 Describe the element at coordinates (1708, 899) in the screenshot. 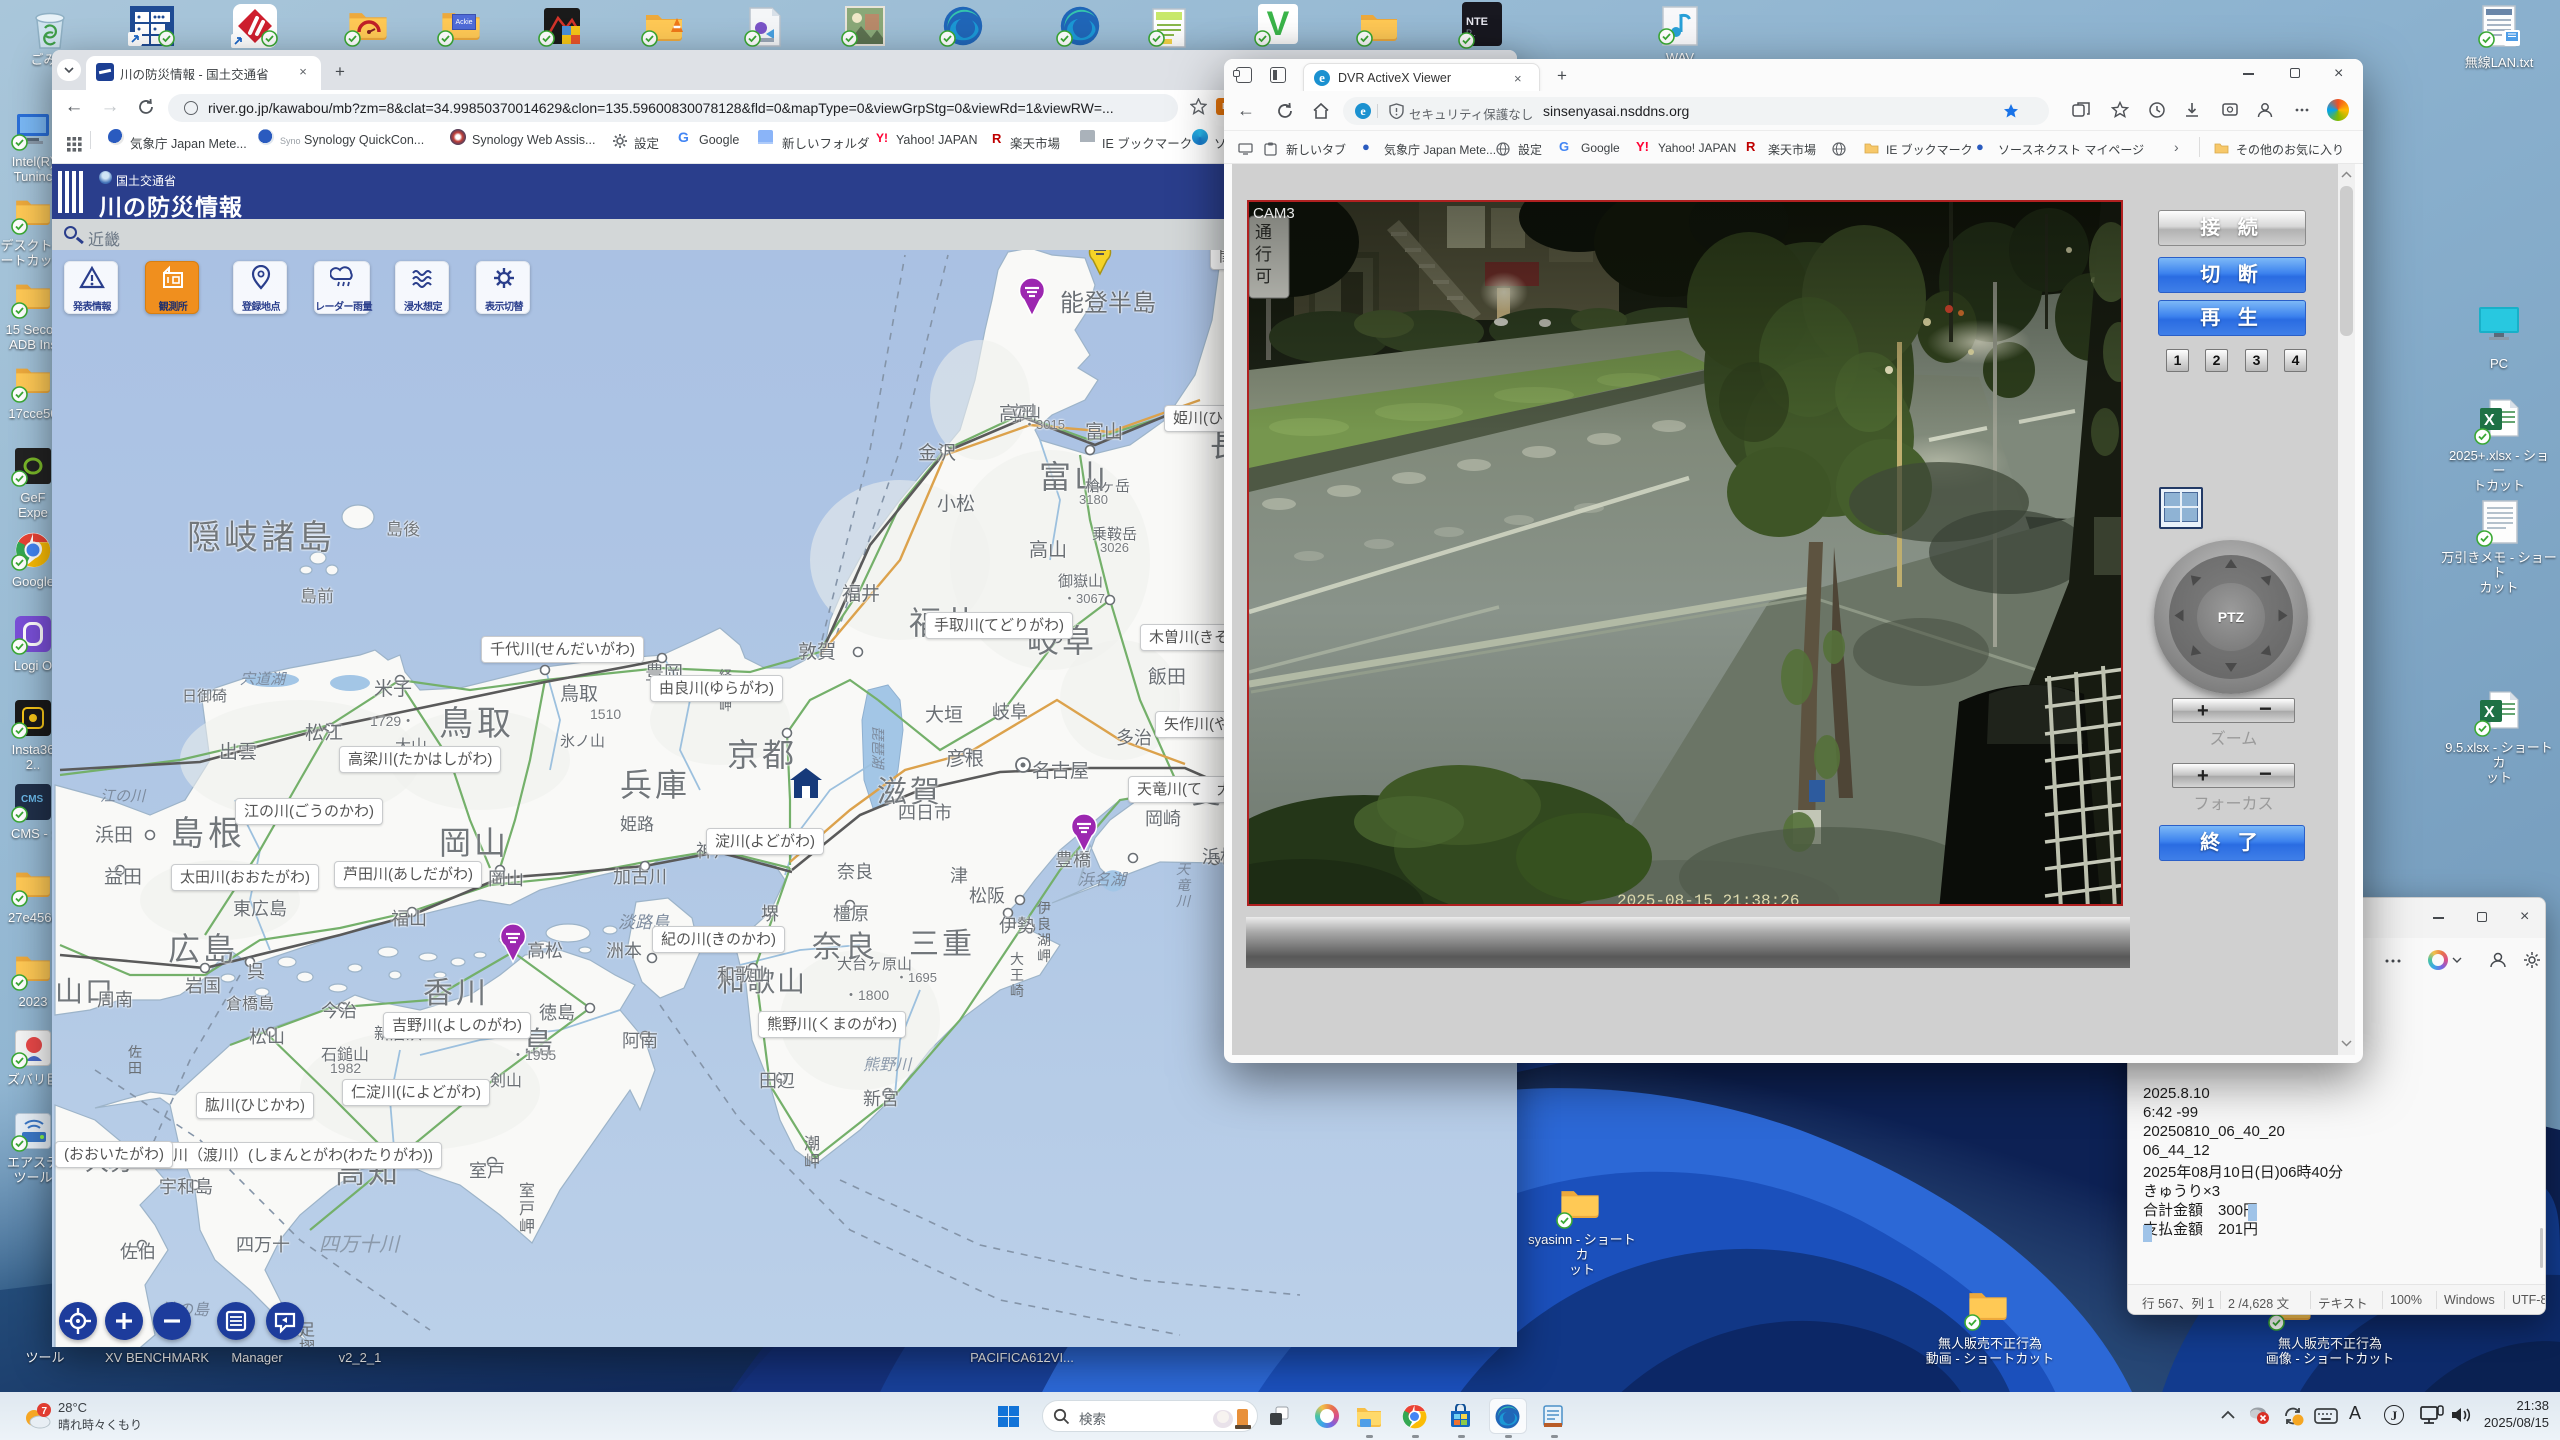

I see `svg-text: 2025-08-15 21:38:26` at that location.